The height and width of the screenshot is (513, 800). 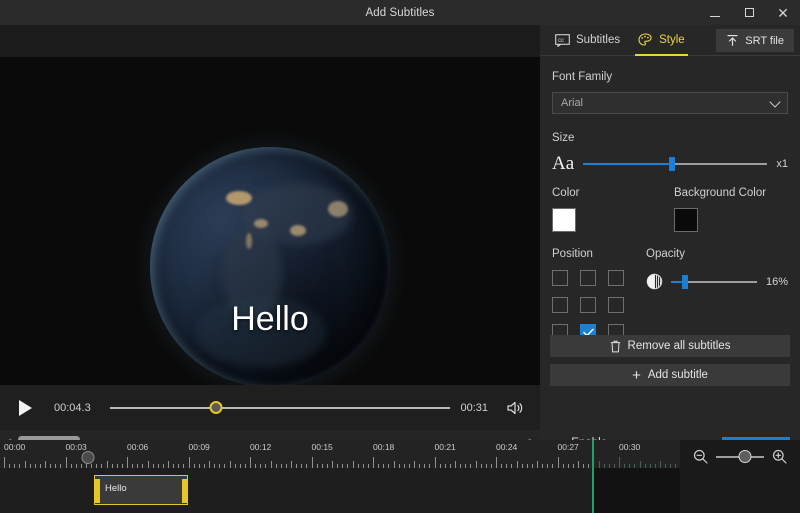 I want to click on opacity-group: Opacity 16%, so click(x=717, y=269).